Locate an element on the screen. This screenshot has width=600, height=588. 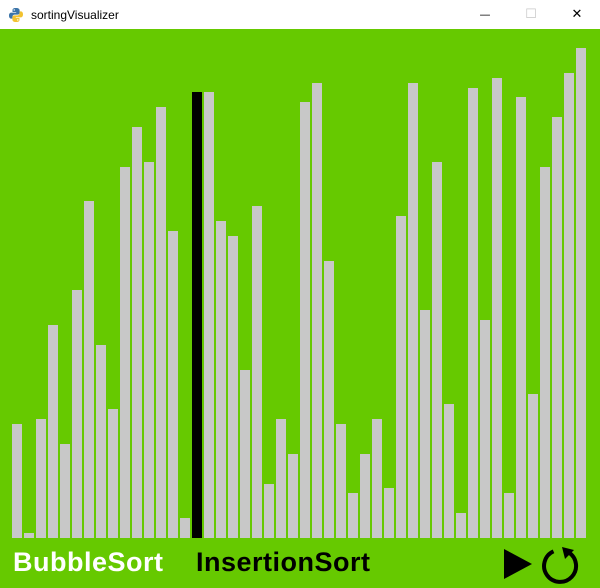
maximize-button: ☐ is located at coordinates (531, 14).